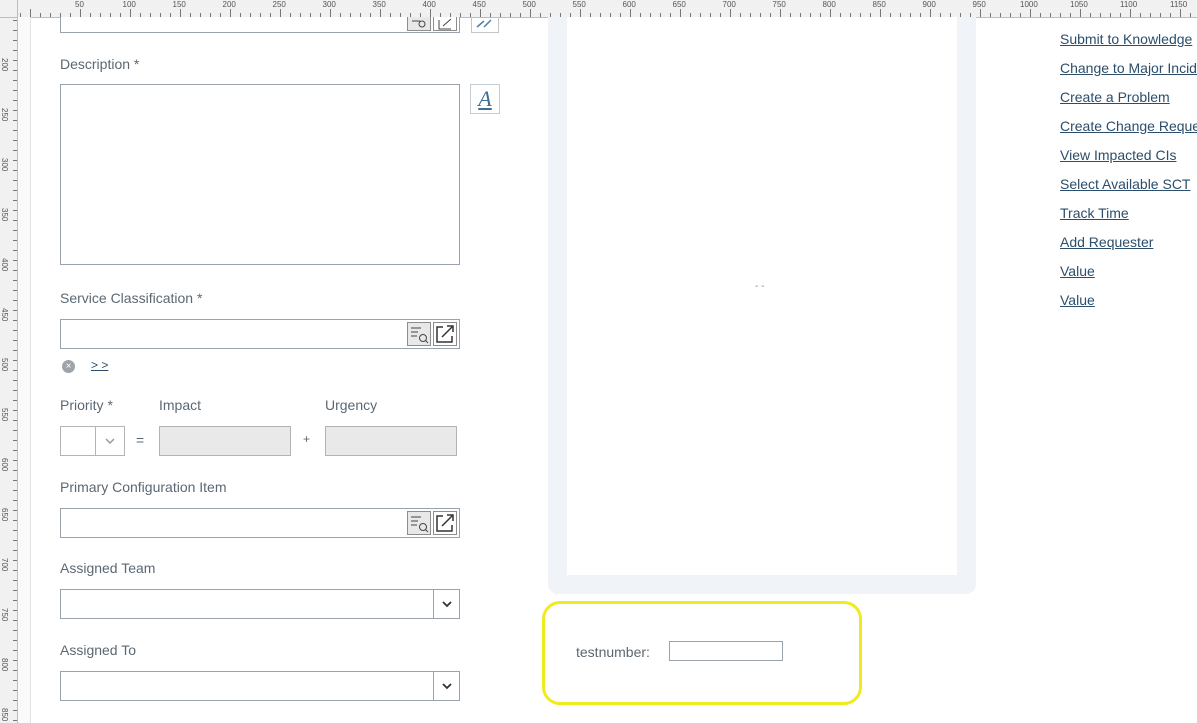 The height and width of the screenshot is (723, 1197). I want to click on expand-link: > >, so click(99, 365).